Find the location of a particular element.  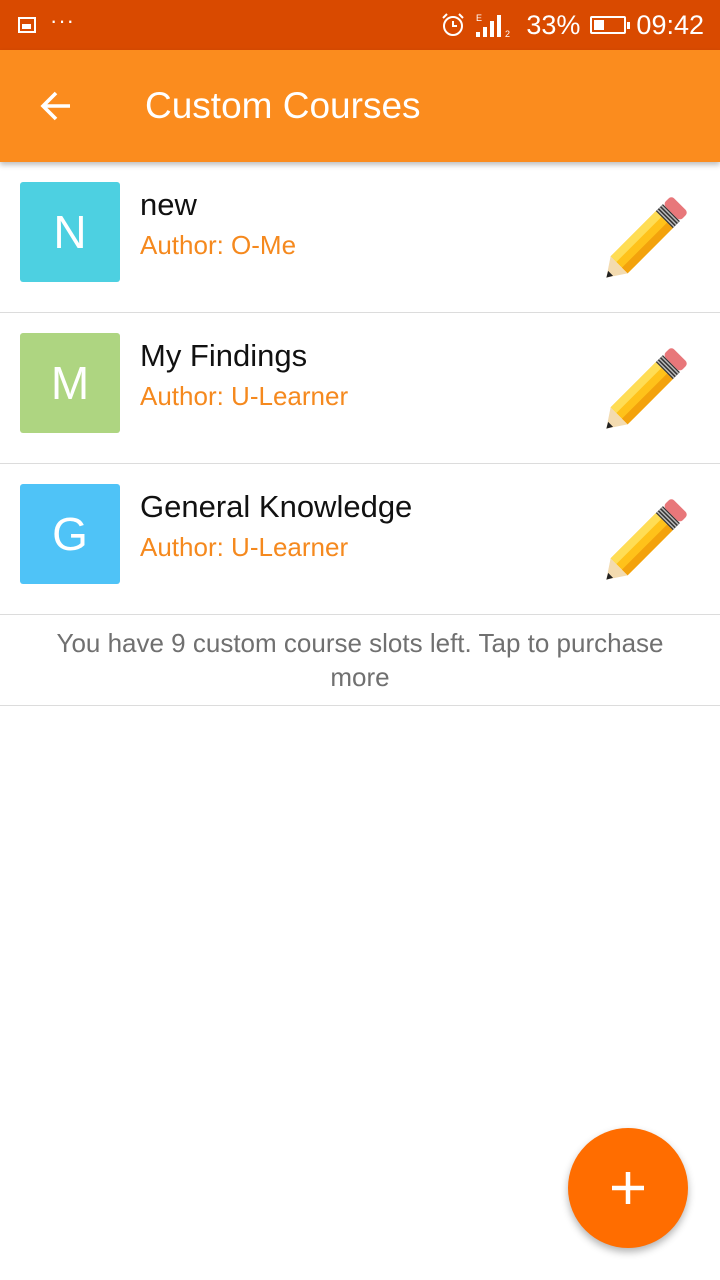

add-course-button is located at coordinates (628, 1188).